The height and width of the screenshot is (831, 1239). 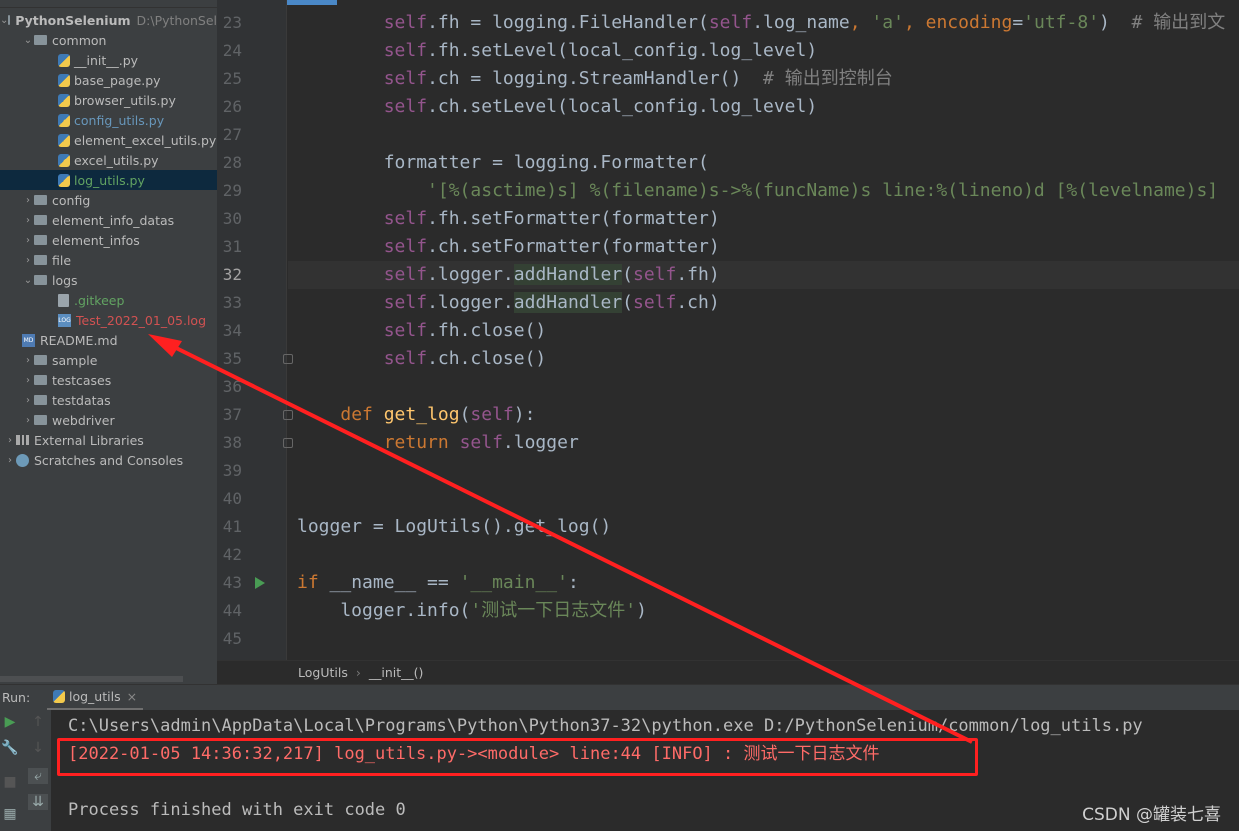 I want to click on tree-item: .gitkeep, so click(x=108, y=300).